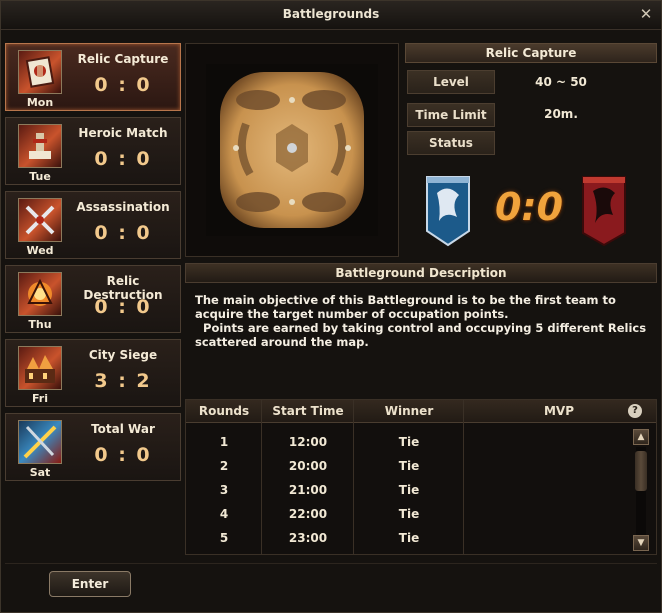  I want to click on level-value: 40 ~ 50, so click(561, 82).